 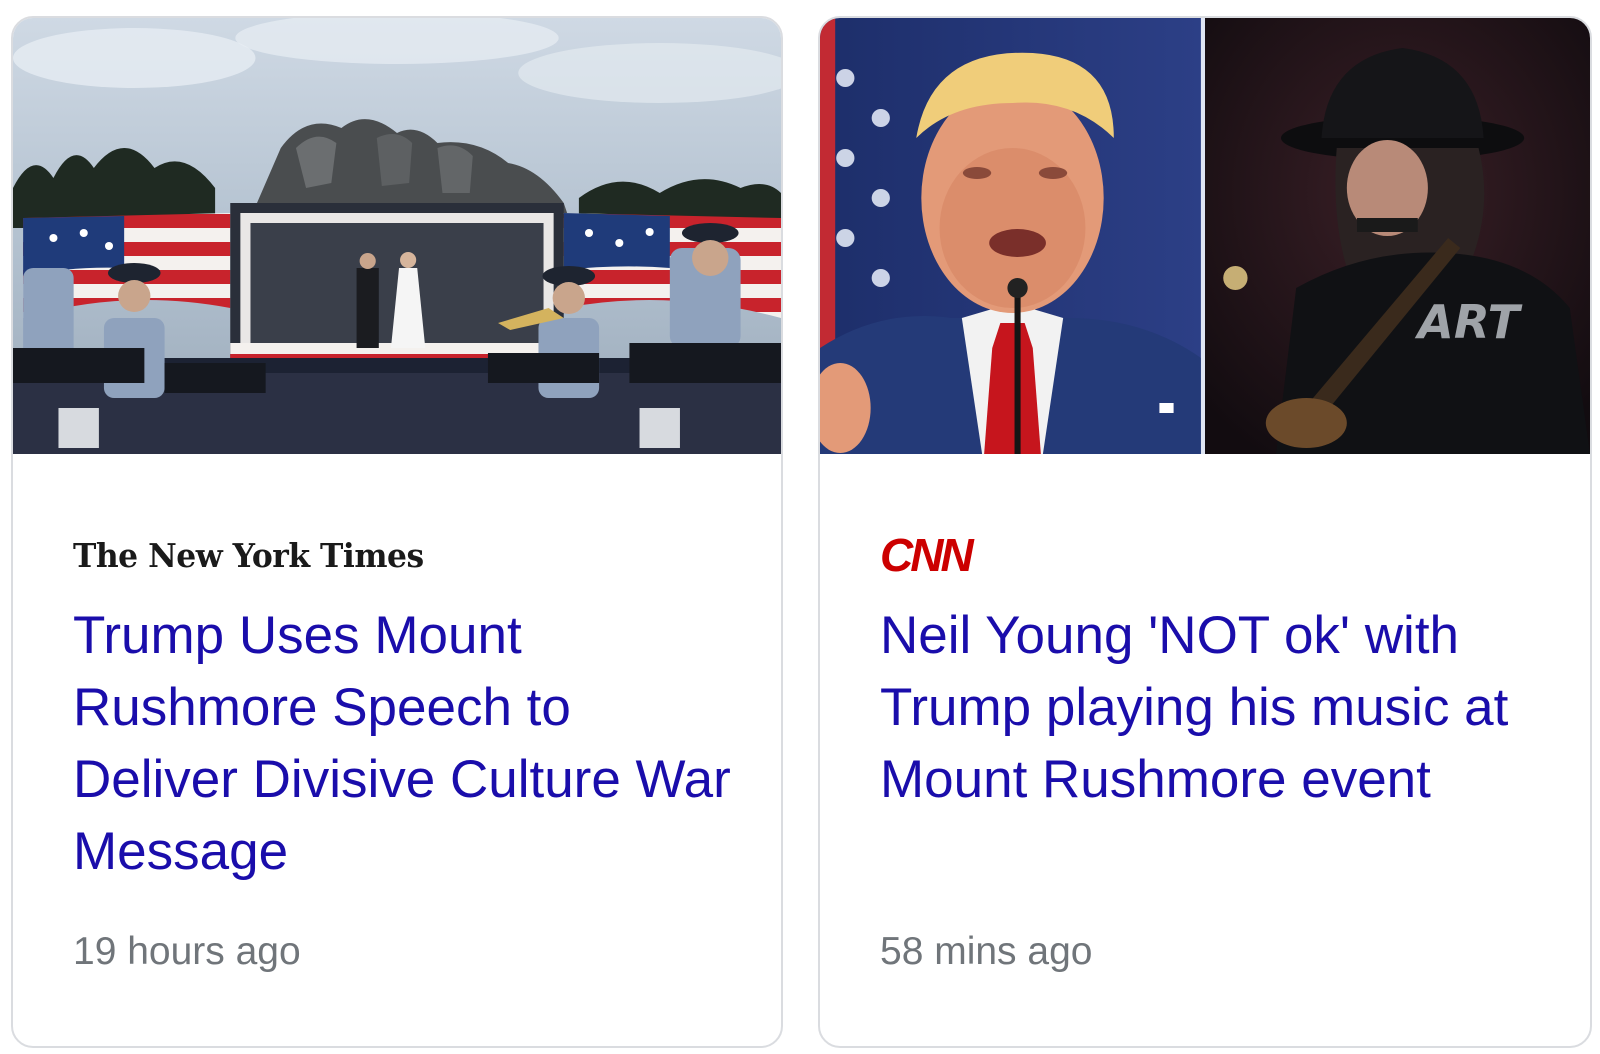 I want to click on source-logo-nyt: The New York Times, so click(x=257, y=555).